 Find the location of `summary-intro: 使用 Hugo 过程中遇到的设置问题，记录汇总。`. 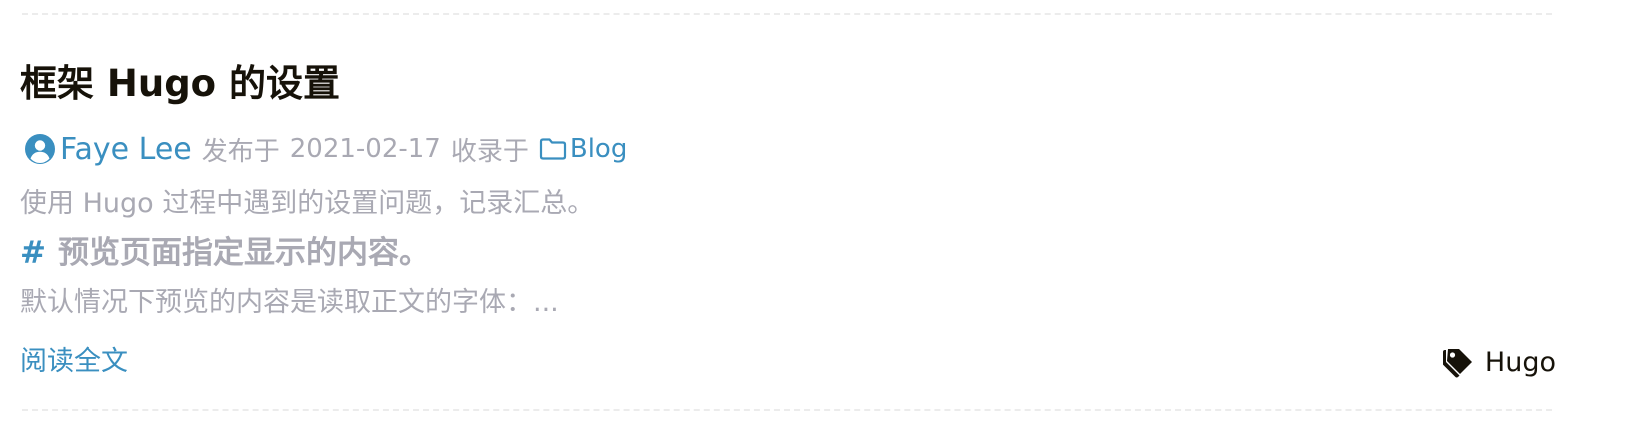

summary-intro: 使用 Hugo 过程中遇到的设置问题，记录汇总。 is located at coordinates (307, 203).